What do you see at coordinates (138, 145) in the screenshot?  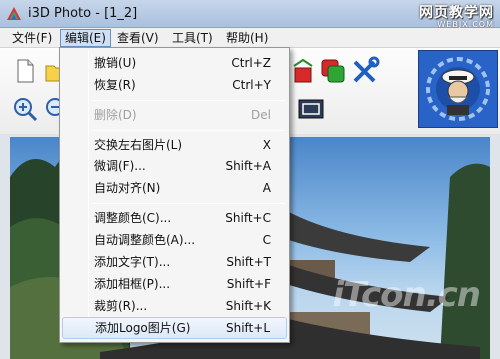 I see `menu-item-label: 交换左右图片(L)` at bounding box center [138, 145].